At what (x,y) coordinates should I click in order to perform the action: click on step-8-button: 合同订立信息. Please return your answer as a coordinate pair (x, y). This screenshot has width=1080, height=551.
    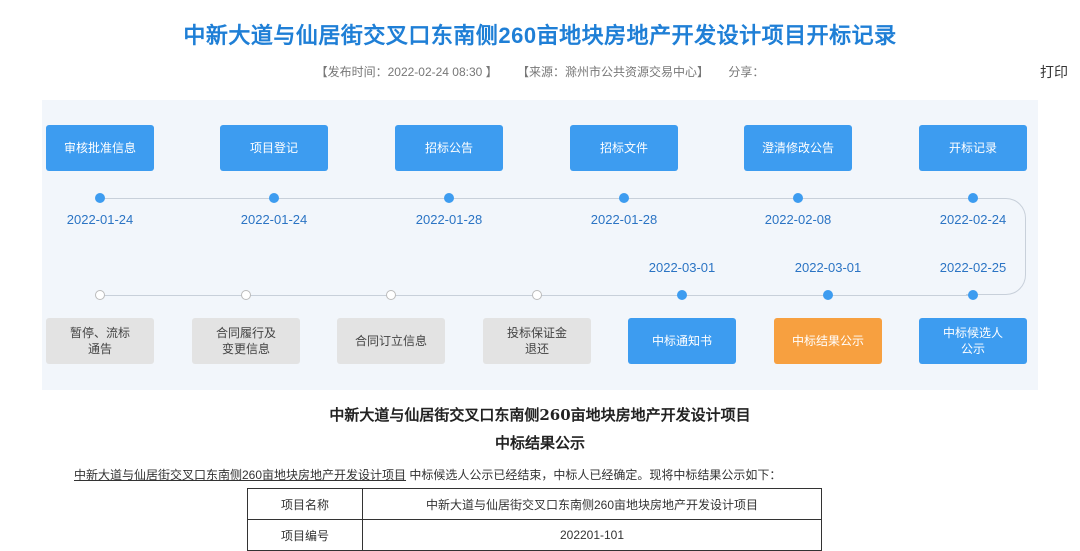
    Looking at the image, I should click on (391, 341).